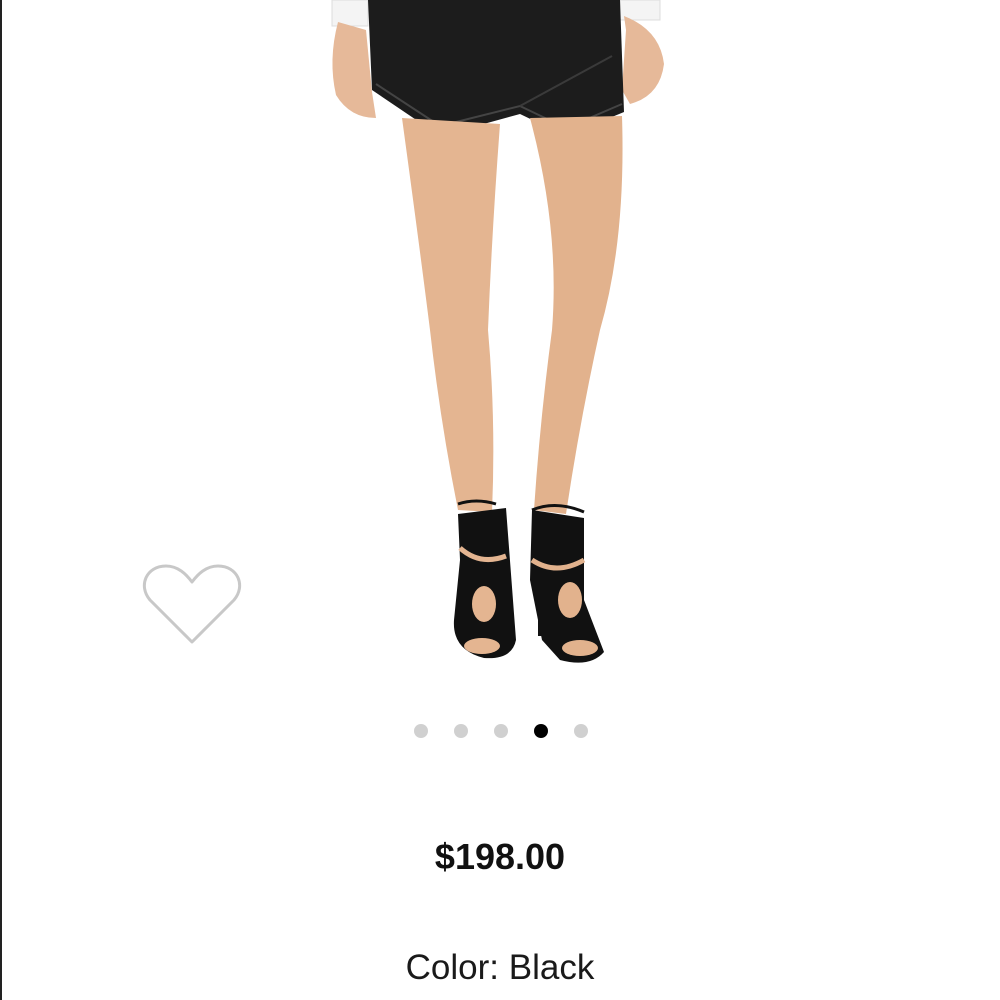 Image resolution: width=1000 pixels, height=1000 pixels. What do you see at coordinates (452, 967) in the screenshot?
I see `color-label: Color:` at bounding box center [452, 967].